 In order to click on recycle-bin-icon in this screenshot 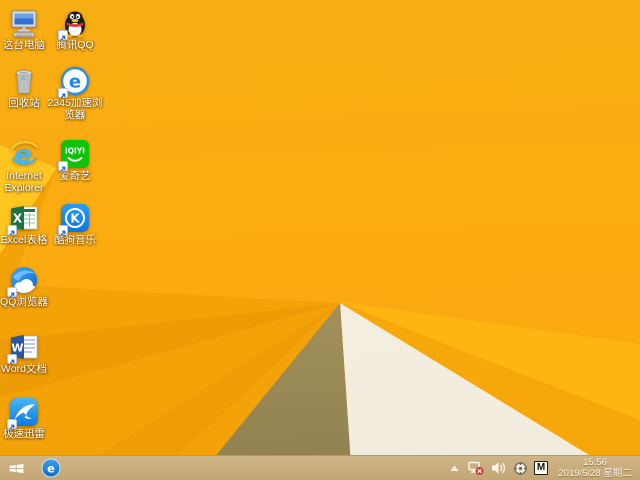, I will do `click(24, 81)`.